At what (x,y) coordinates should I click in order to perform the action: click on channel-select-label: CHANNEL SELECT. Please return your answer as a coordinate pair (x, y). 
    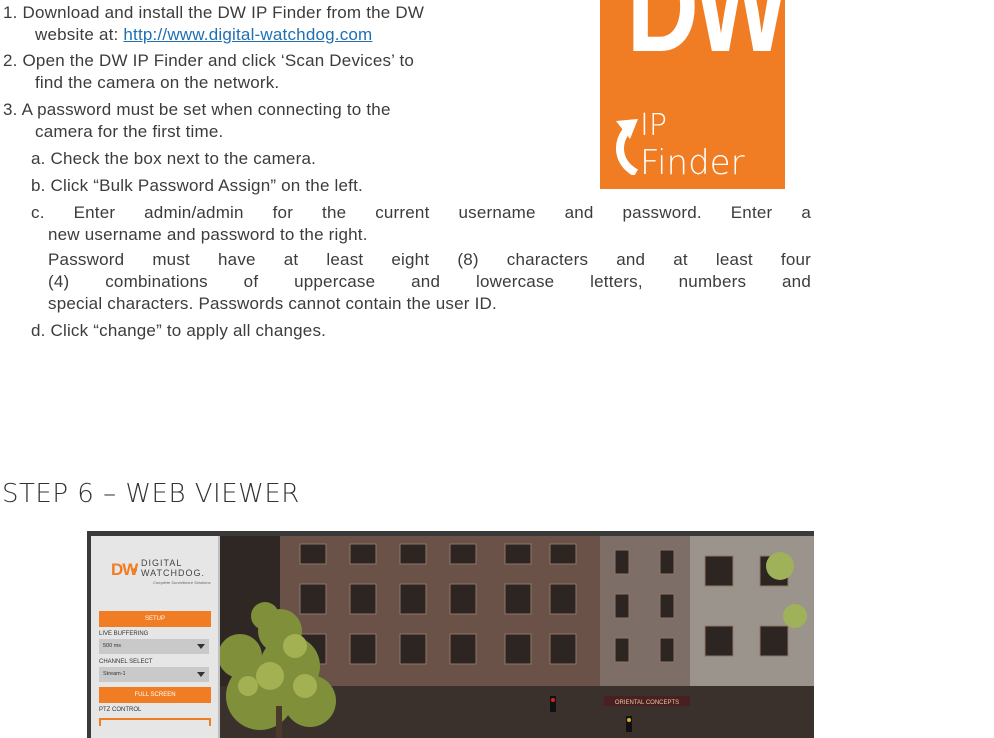
    Looking at the image, I should click on (126, 662).